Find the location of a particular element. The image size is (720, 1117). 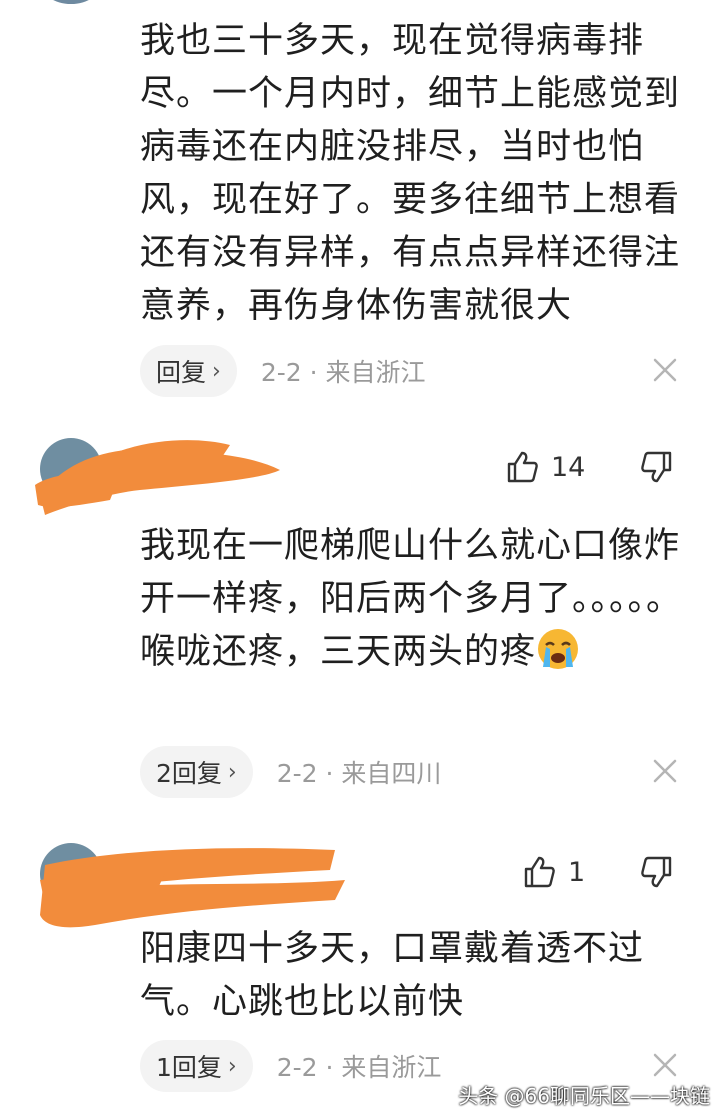

reply-button: 回复 › is located at coordinates (188, 371).